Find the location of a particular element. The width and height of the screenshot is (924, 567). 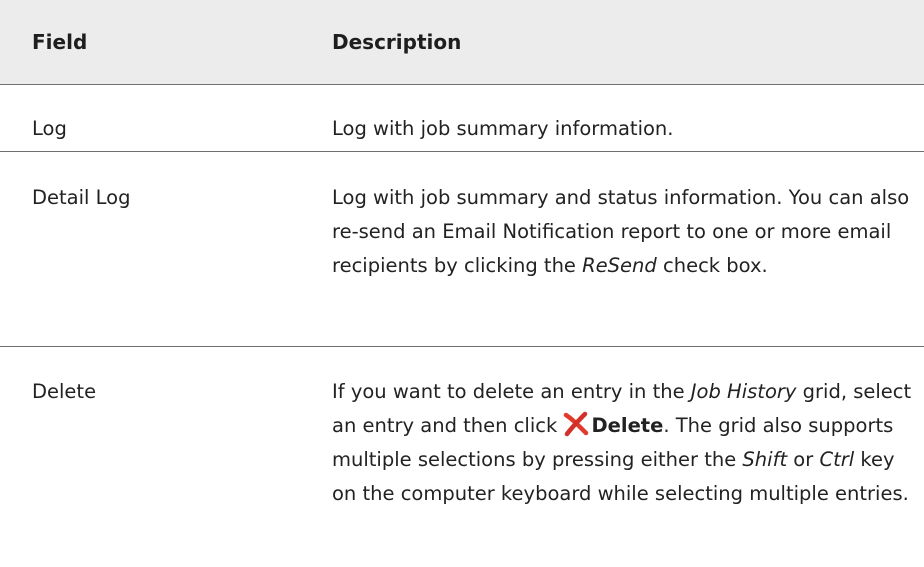

ctrl-term: Ctrl is located at coordinates (837, 459).